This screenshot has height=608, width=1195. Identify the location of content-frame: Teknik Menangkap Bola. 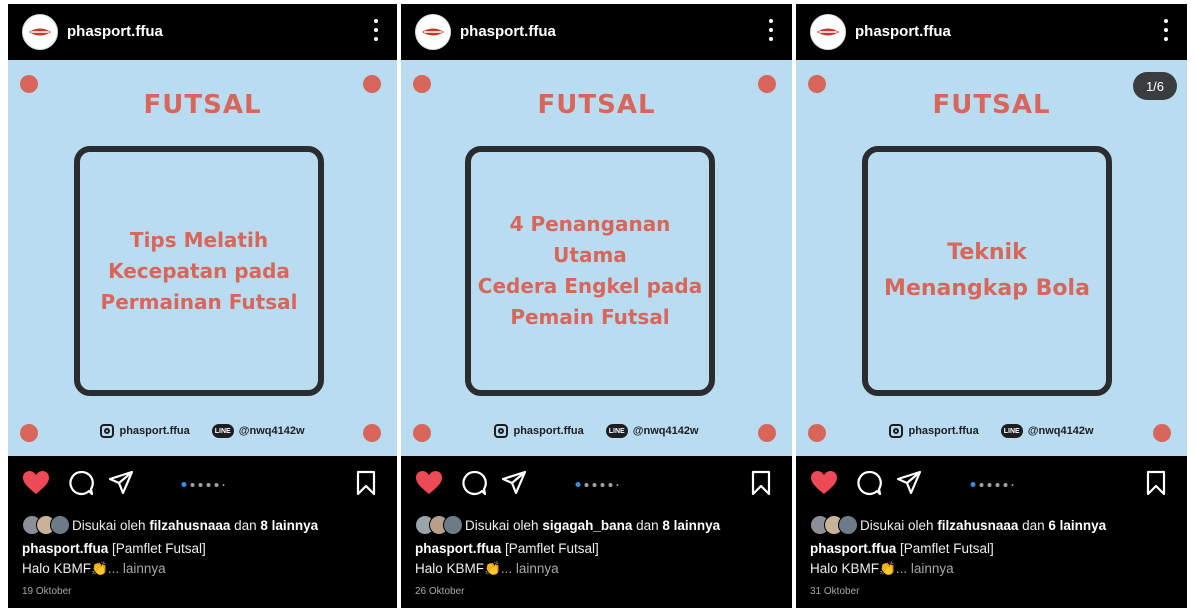
(987, 271).